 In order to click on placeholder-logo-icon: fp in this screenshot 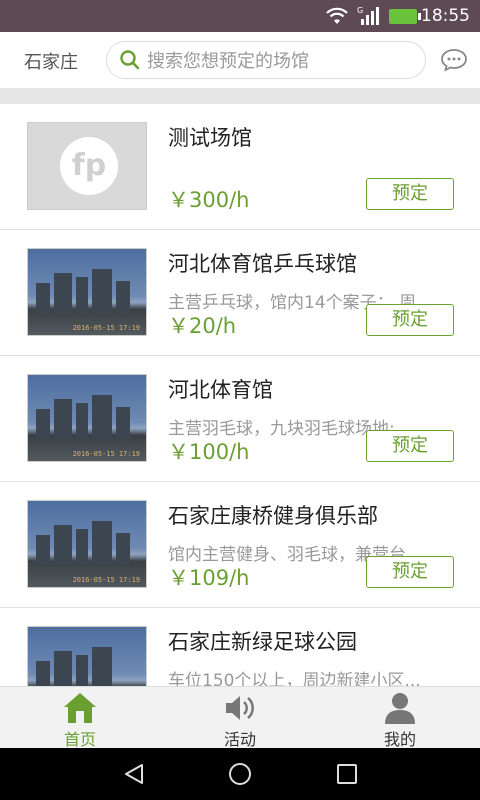, I will do `click(89, 166)`.